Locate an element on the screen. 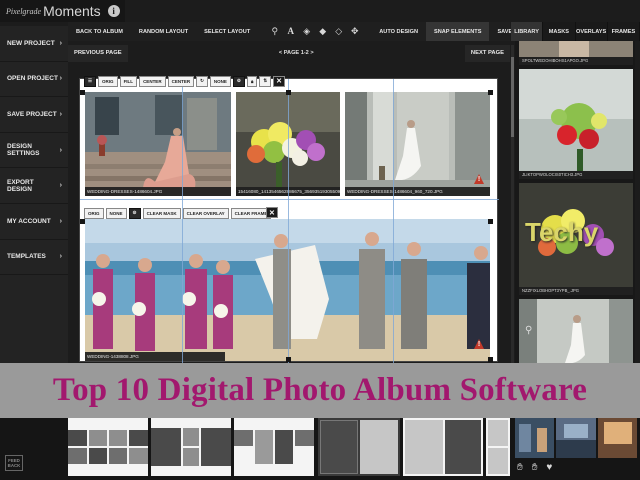 The width and height of the screenshot is (640, 480). sidebar-item-label: TEMPLATES is located at coordinates (26, 257).